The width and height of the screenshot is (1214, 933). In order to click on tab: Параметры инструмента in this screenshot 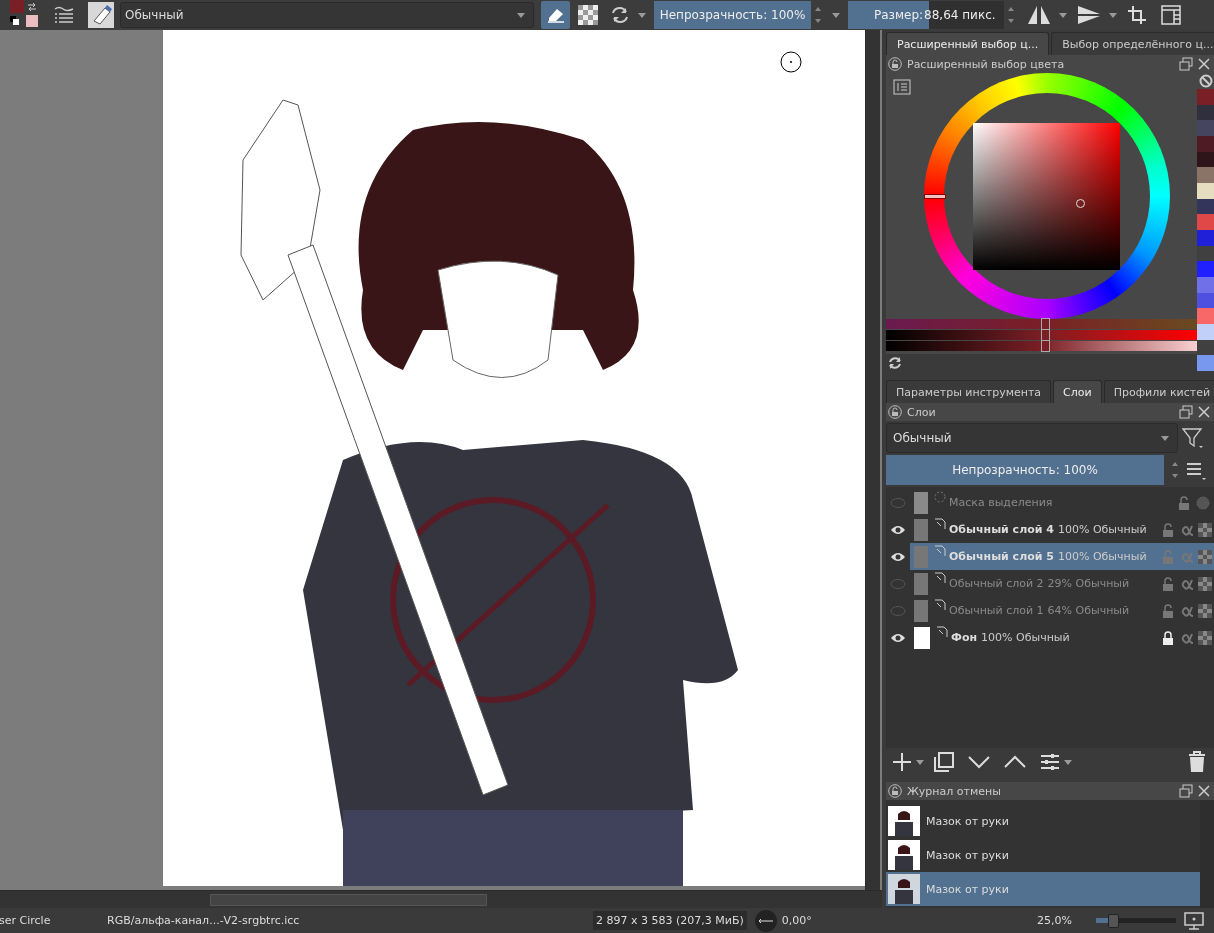, I will do `click(969, 391)`.